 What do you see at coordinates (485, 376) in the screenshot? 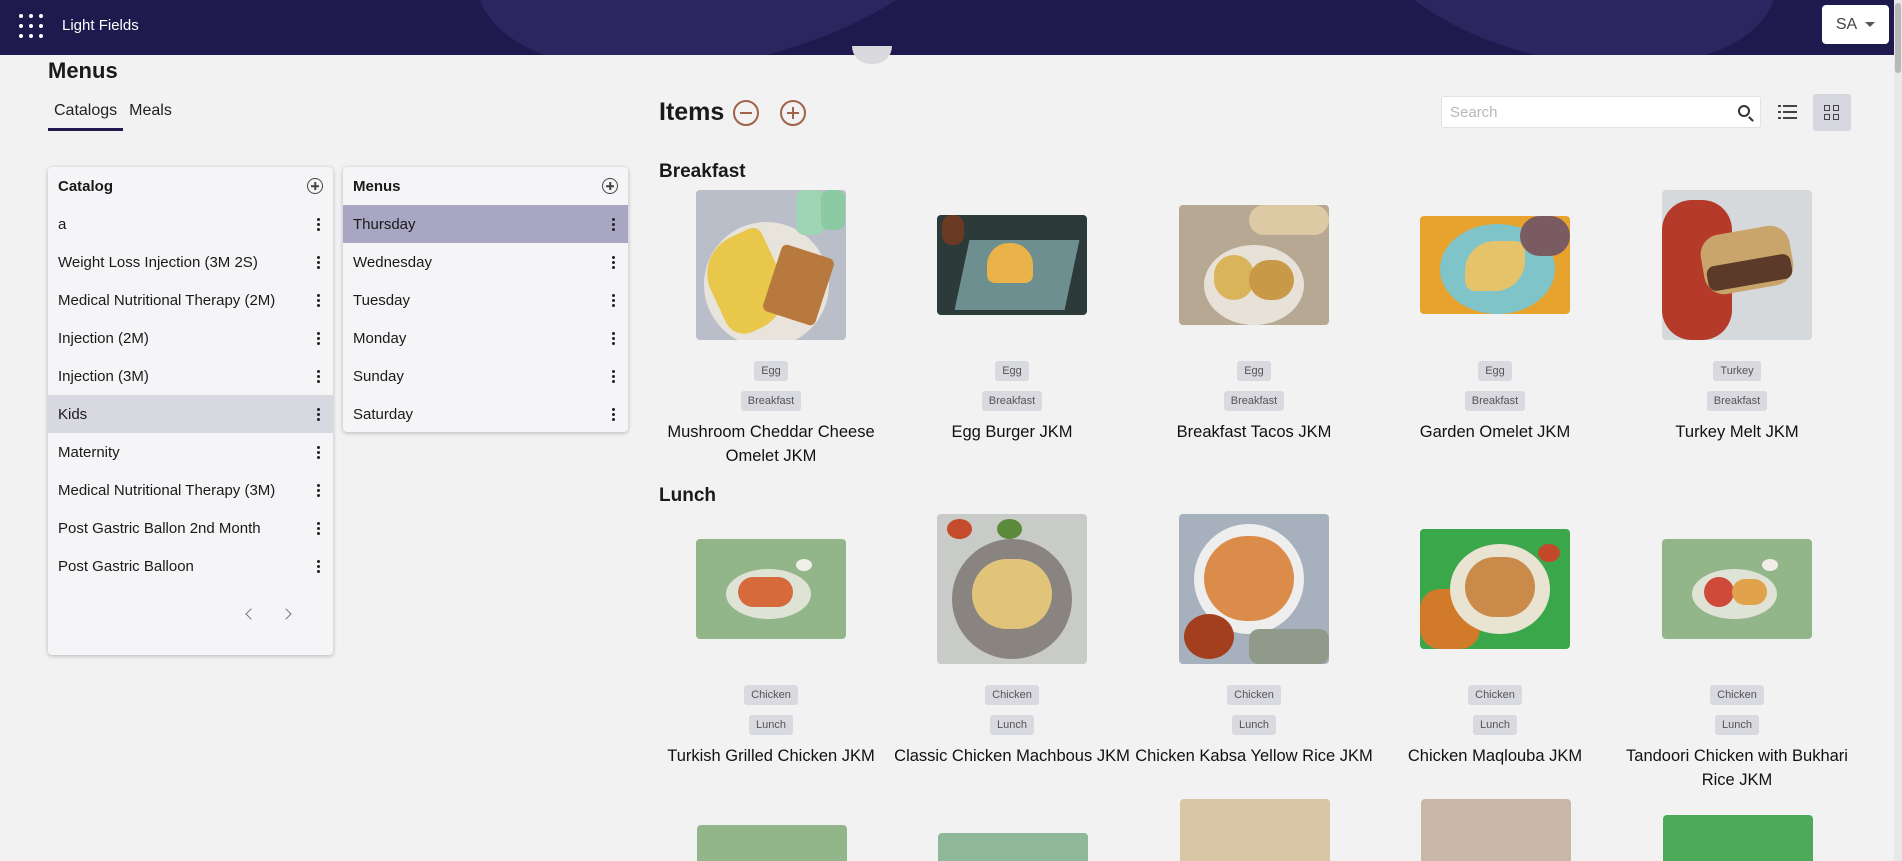
I see `menu-item: Sunday` at bounding box center [485, 376].